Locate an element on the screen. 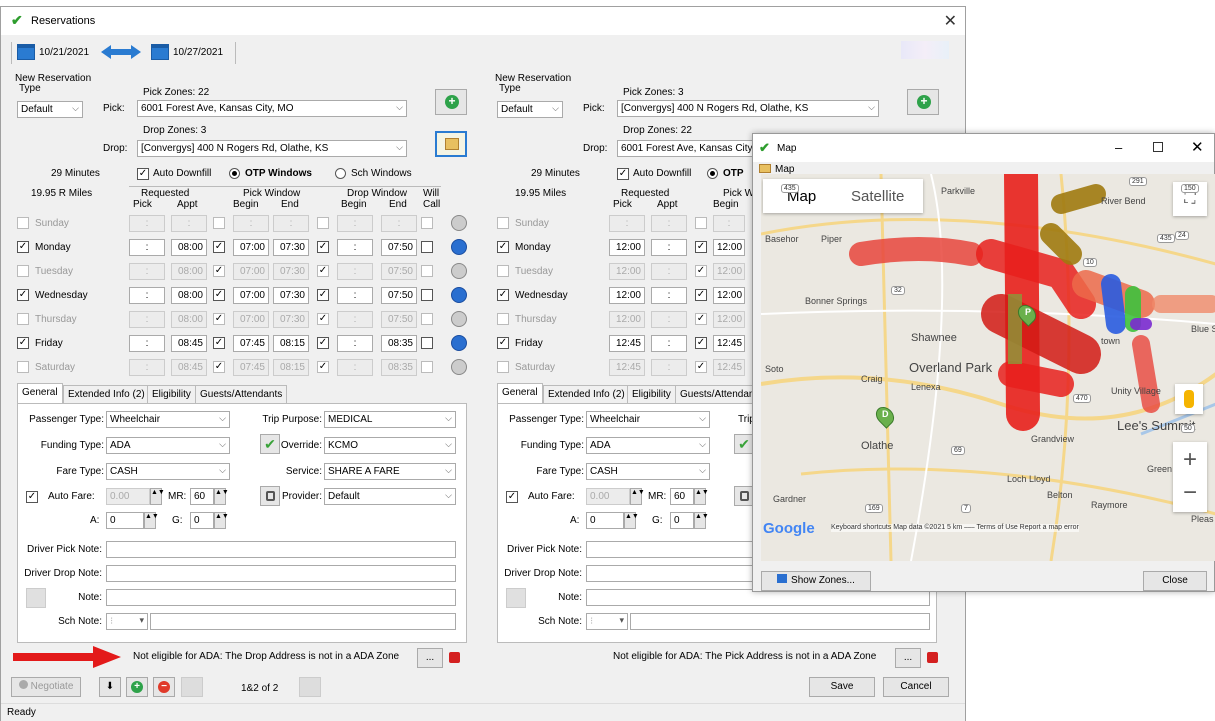 The width and height of the screenshot is (1215, 721). cancel-button: Cancel is located at coordinates (916, 687).